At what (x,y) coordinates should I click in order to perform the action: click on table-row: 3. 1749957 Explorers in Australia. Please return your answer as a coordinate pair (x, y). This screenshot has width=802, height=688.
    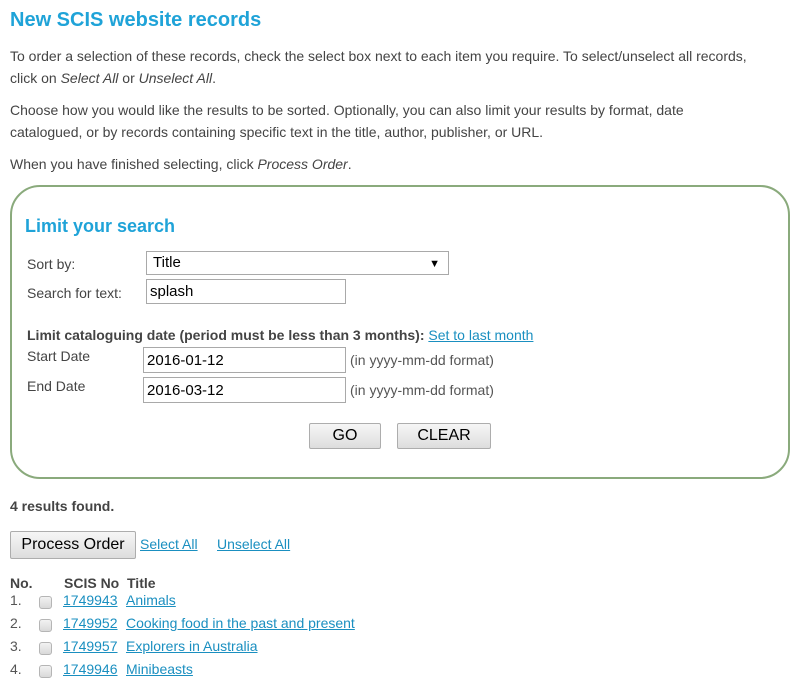
    Looking at the image, I should click on (250, 648).